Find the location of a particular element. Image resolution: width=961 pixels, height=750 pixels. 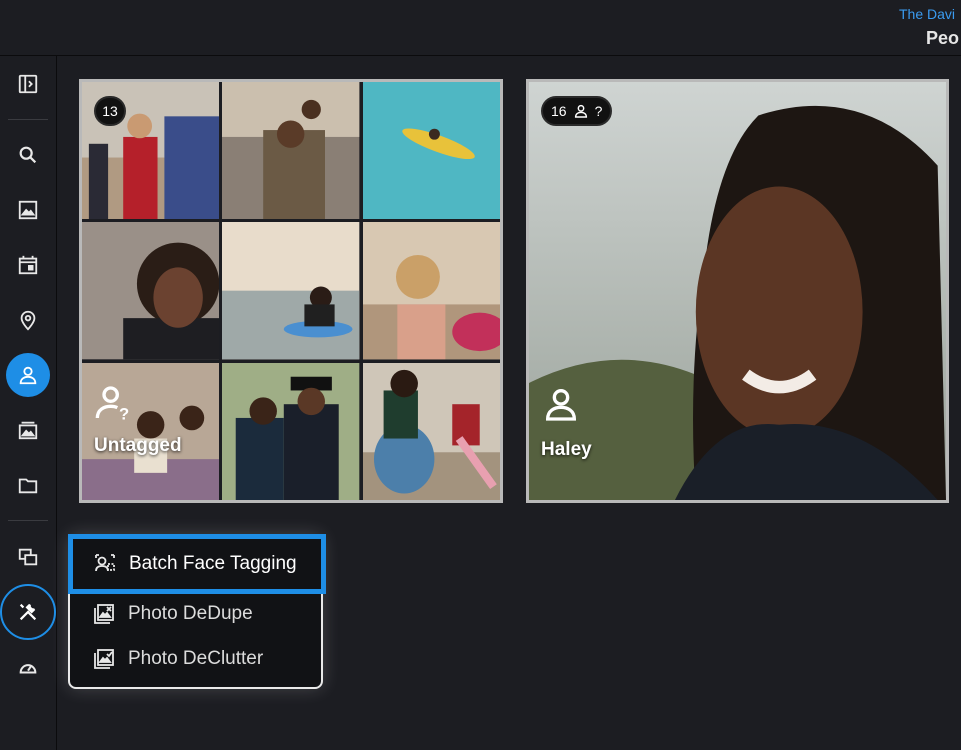

sidebar is located at coordinates (28, 403).